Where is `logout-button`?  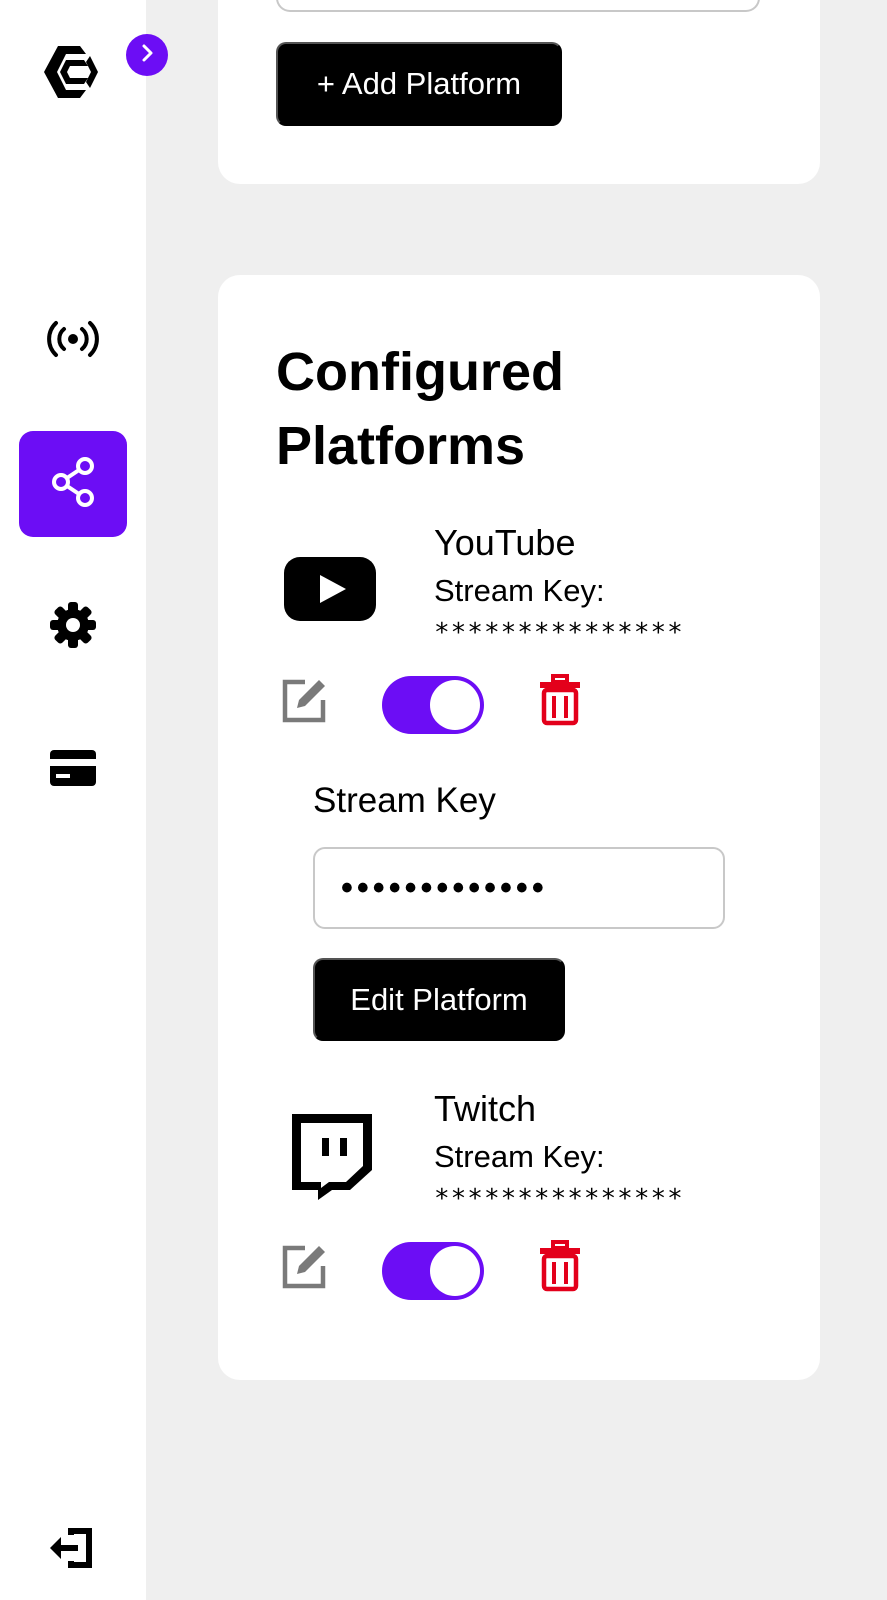
logout-button is located at coordinates (72, 1550).